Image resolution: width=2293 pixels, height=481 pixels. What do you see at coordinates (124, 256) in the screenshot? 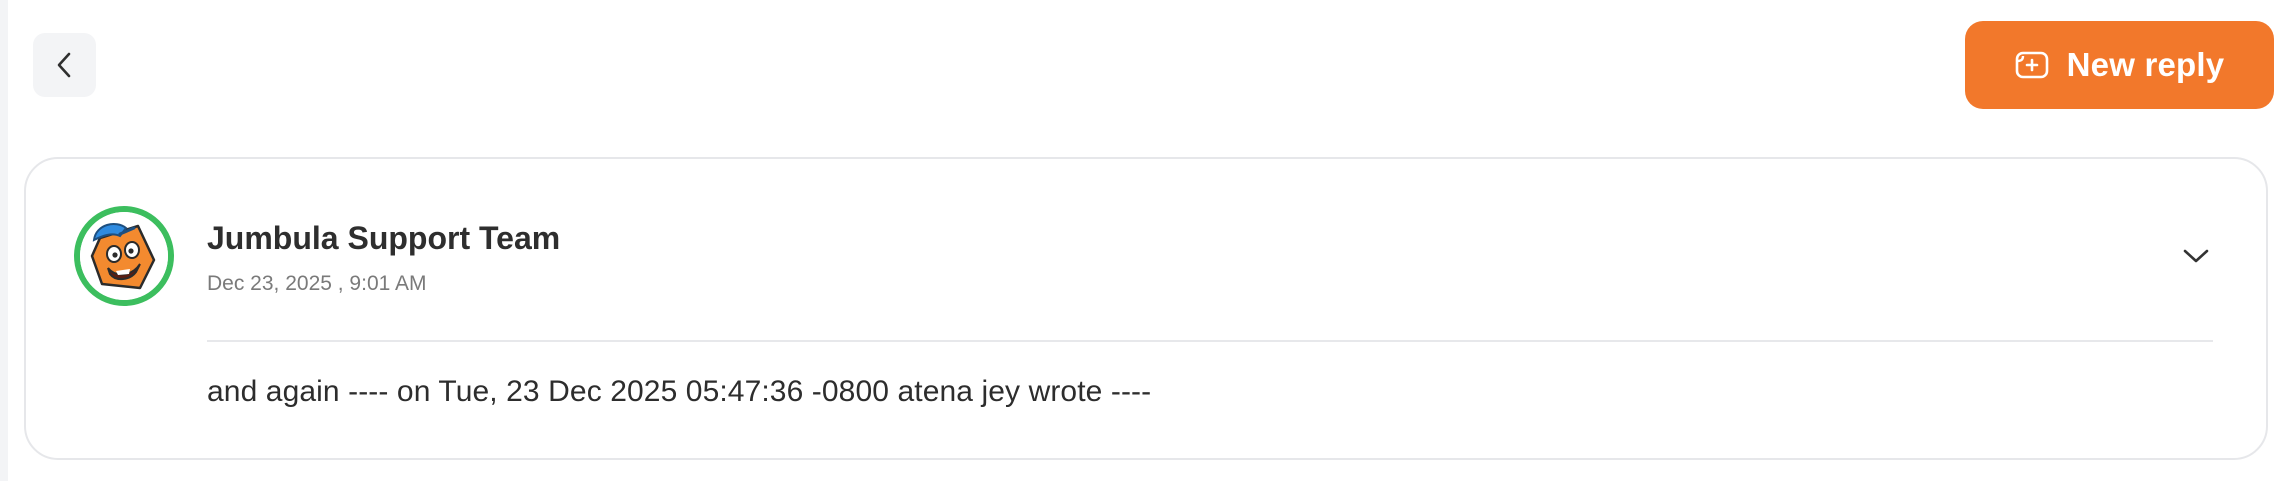
I see `avatar` at bounding box center [124, 256].